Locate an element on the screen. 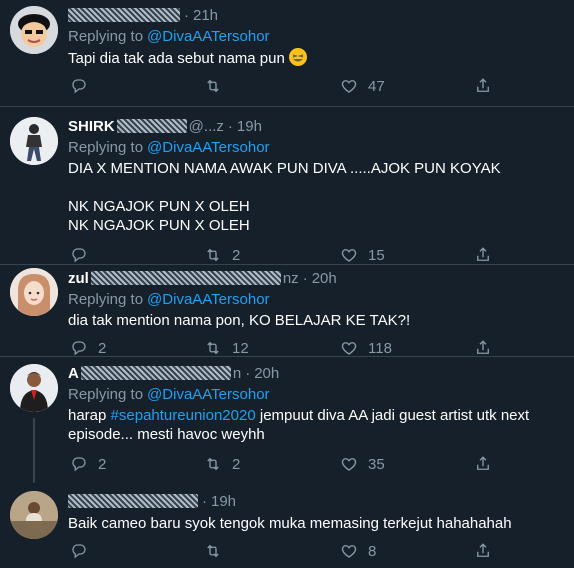 The image size is (574, 568). tweet-header: · 21h is located at coordinates (143, 15).